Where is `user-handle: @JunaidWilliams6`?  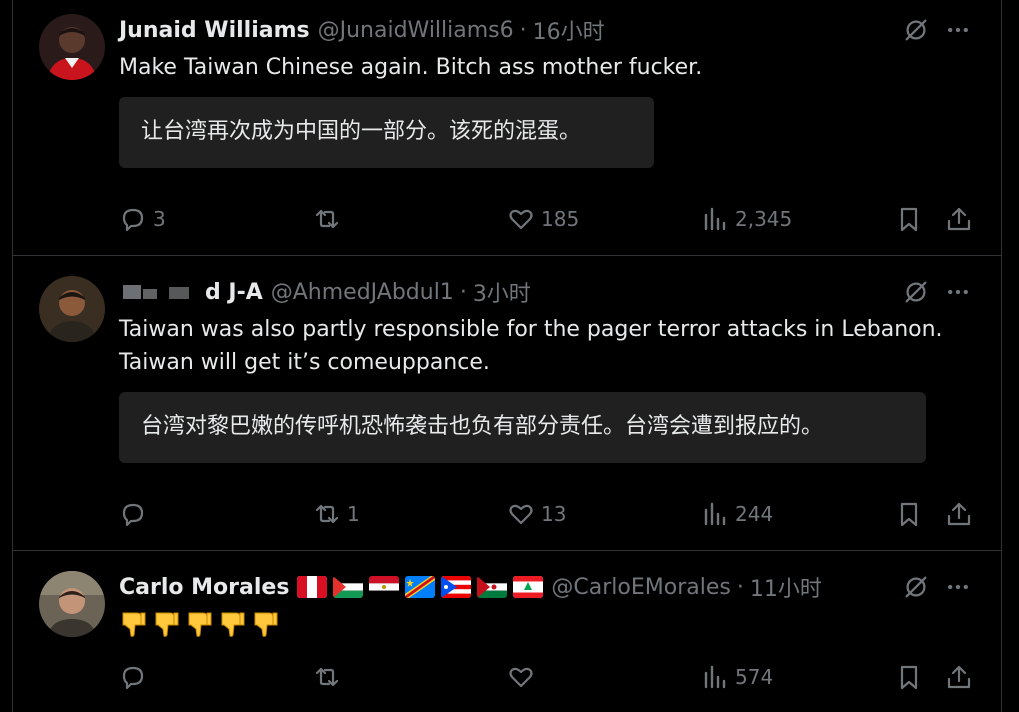 user-handle: @JunaidWilliams6 is located at coordinates (416, 30).